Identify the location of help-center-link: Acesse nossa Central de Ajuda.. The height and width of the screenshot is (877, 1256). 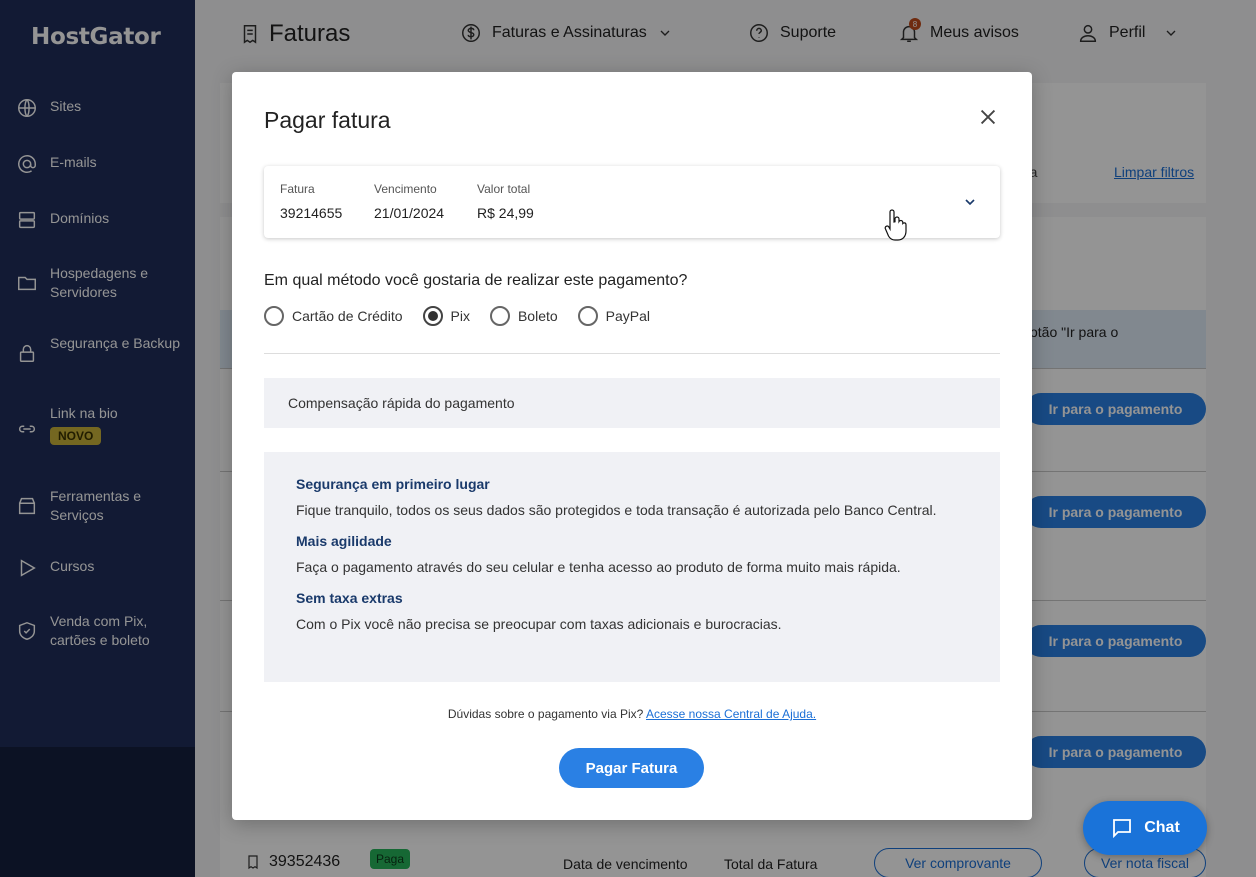
(731, 714).